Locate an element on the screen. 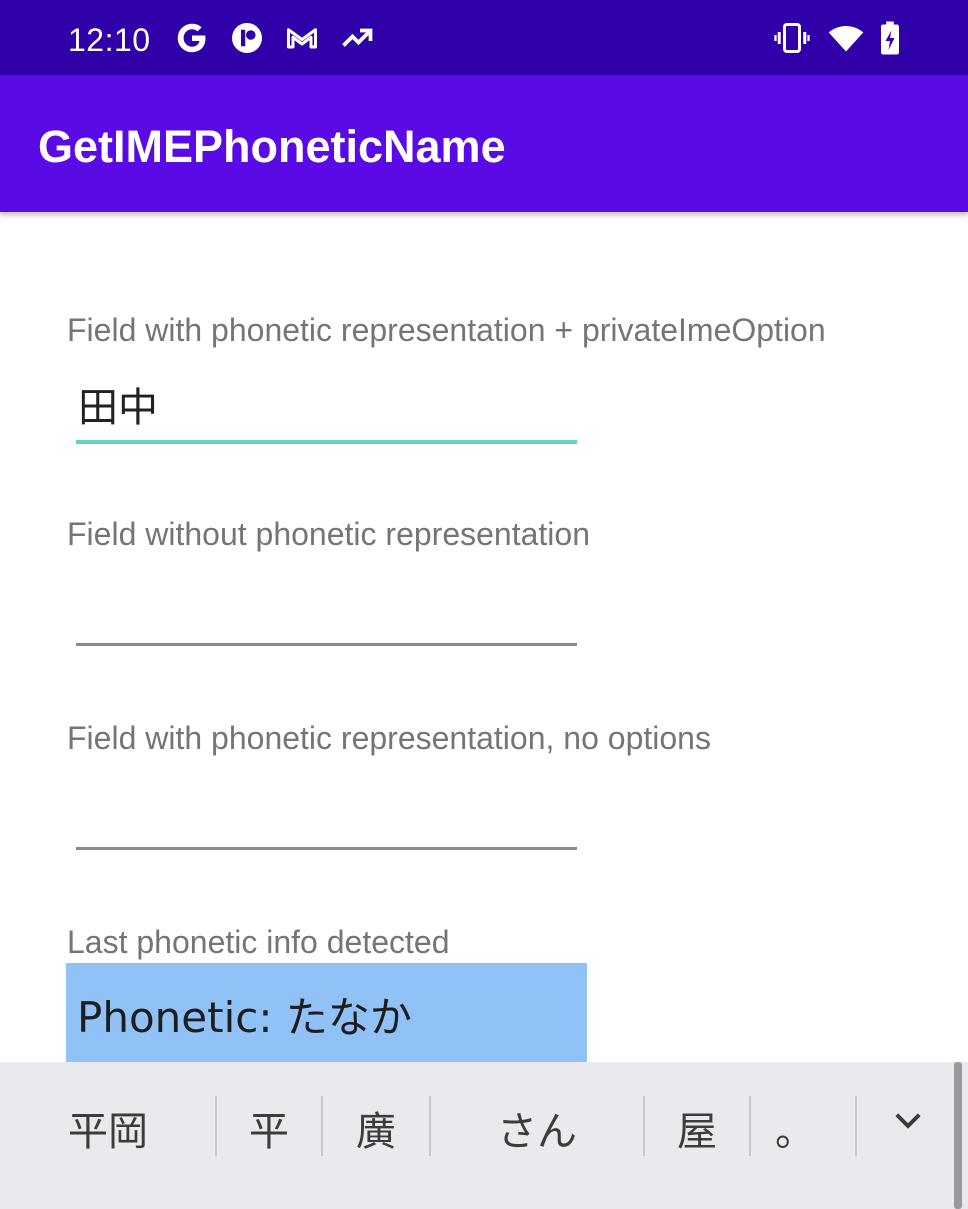  vibrate-icon is located at coordinates (792, 38).